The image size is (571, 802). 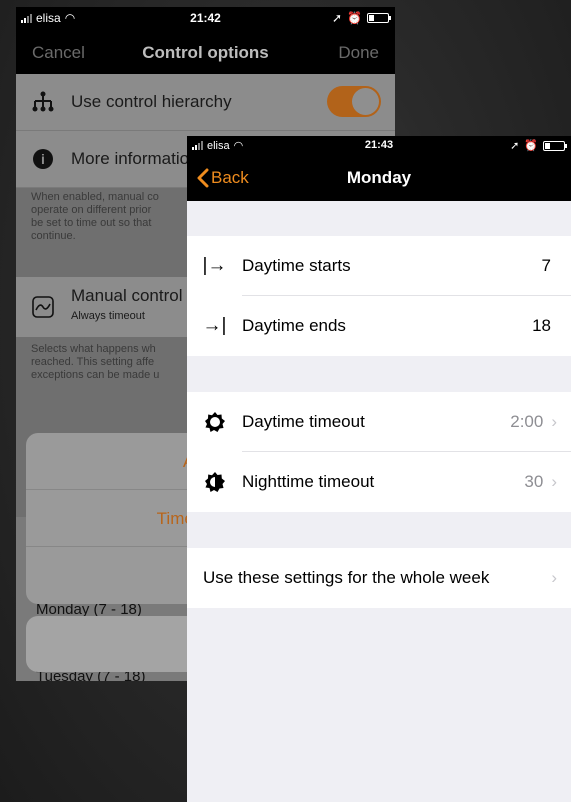 I want to click on daytime-starts-label: Daytime starts, so click(x=296, y=265).